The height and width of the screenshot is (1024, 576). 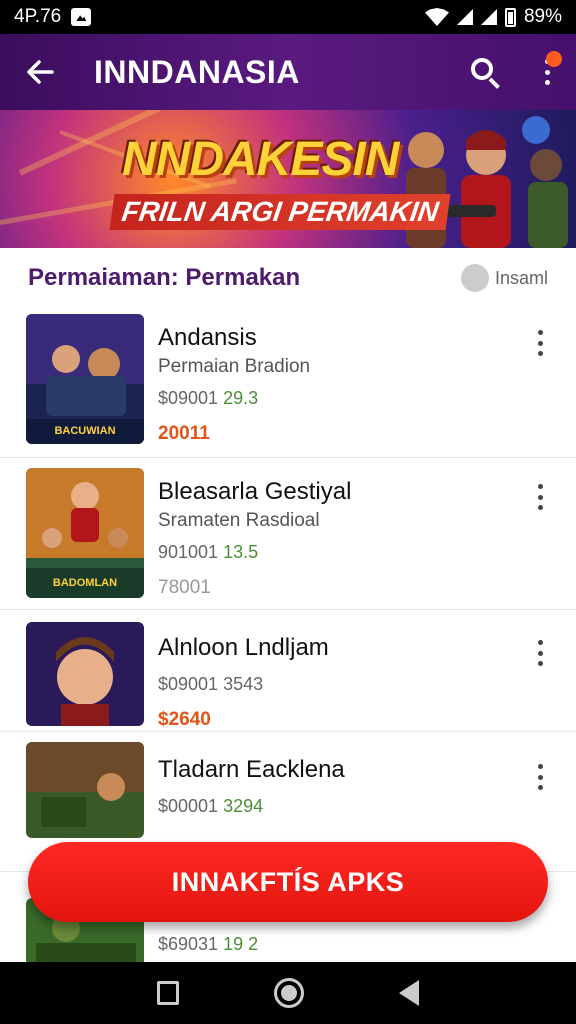 What do you see at coordinates (521, 277) in the screenshot?
I see `section-action-label: Insaml` at bounding box center [521, 277].